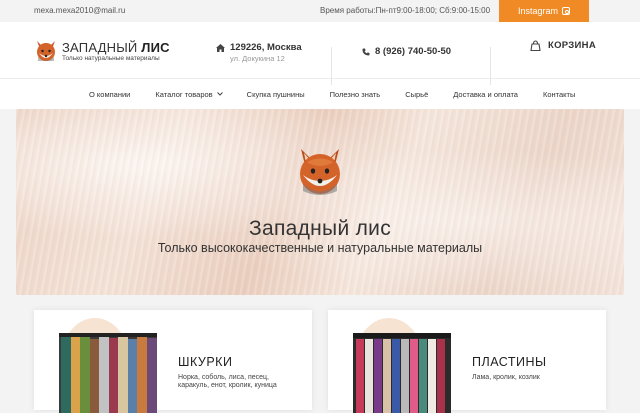 The width and height of the screenshot is (640, 413). I want to click on skins-photo, so click(108, 373).